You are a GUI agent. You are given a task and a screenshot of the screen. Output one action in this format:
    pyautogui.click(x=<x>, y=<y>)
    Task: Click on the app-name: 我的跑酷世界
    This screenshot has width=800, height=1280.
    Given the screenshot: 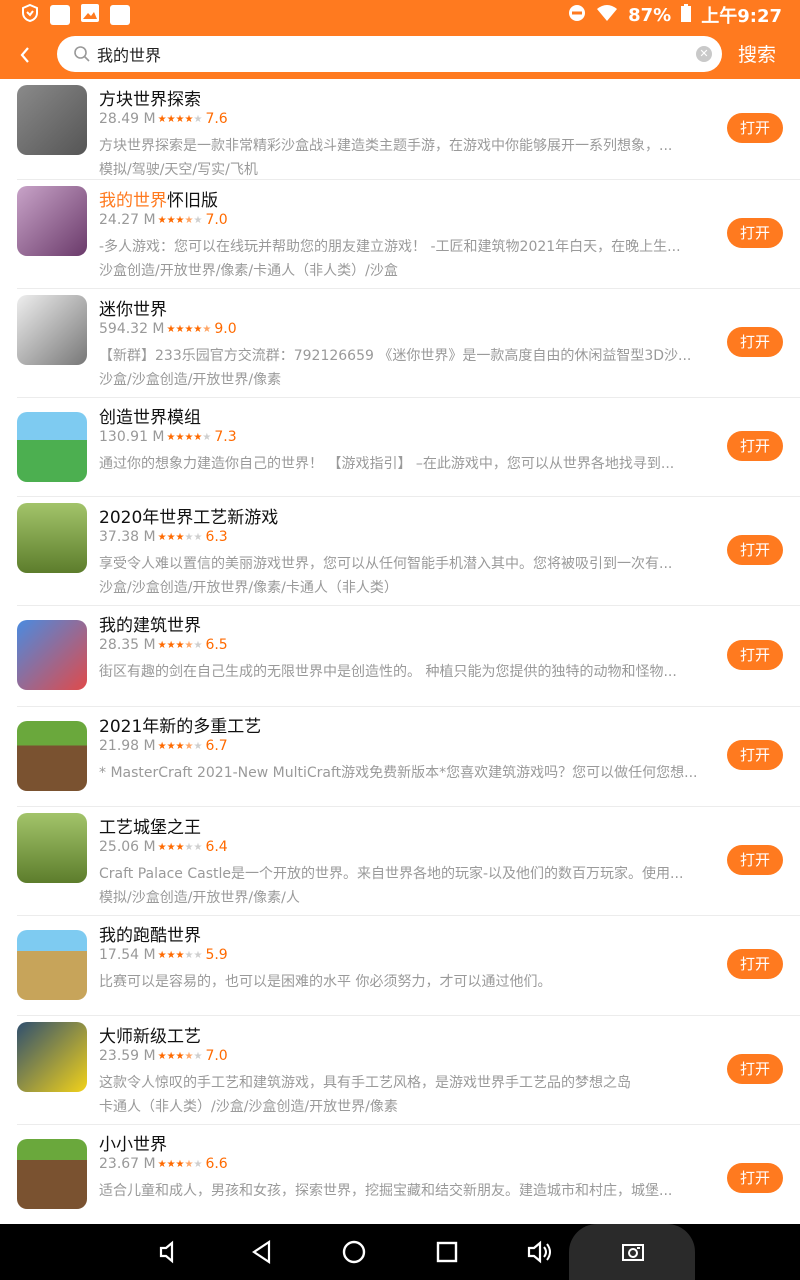 What is the action you would take?
    pyautogui.click(x=150, y=933)
    